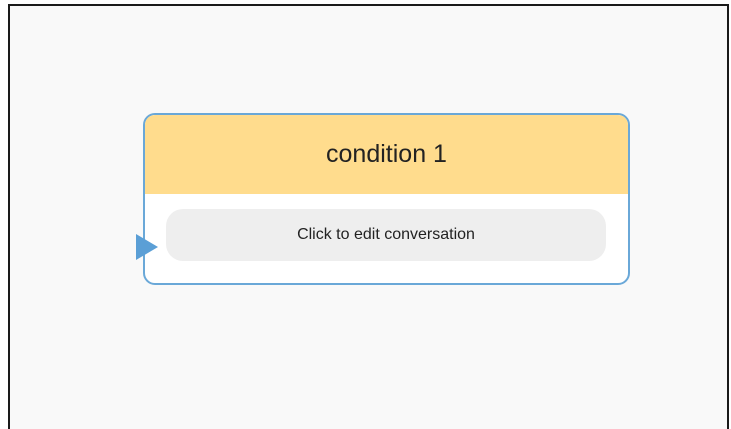 The image size is (731, 429). Describe the element at coordinates (147, 247) in the screenshot. I see `input-port-triangle-right-icon` at that location.